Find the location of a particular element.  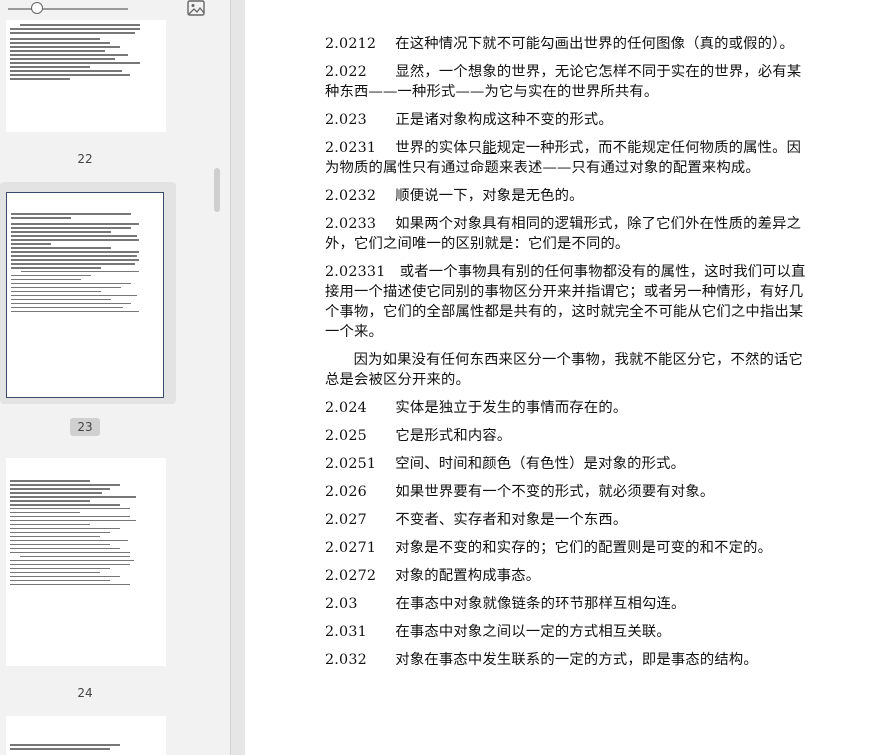

paragraph-2-0212: 2.0212 在这种情况下就不可能勾画出世界的任何图像（真的或假的）。 is located at coordinates (570, 44).